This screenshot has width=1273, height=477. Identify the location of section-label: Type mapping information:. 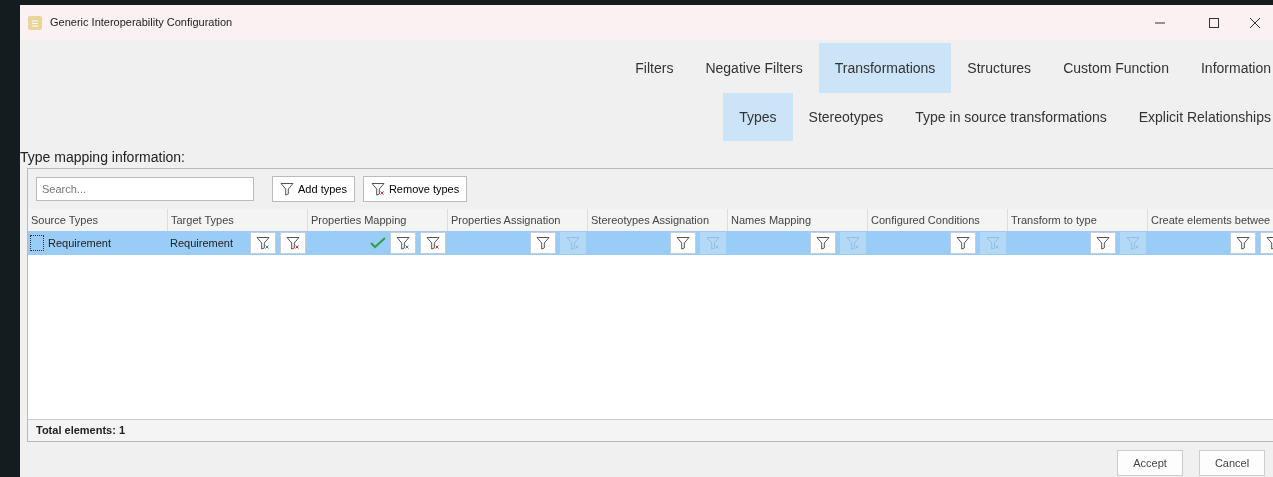
(103, 157).